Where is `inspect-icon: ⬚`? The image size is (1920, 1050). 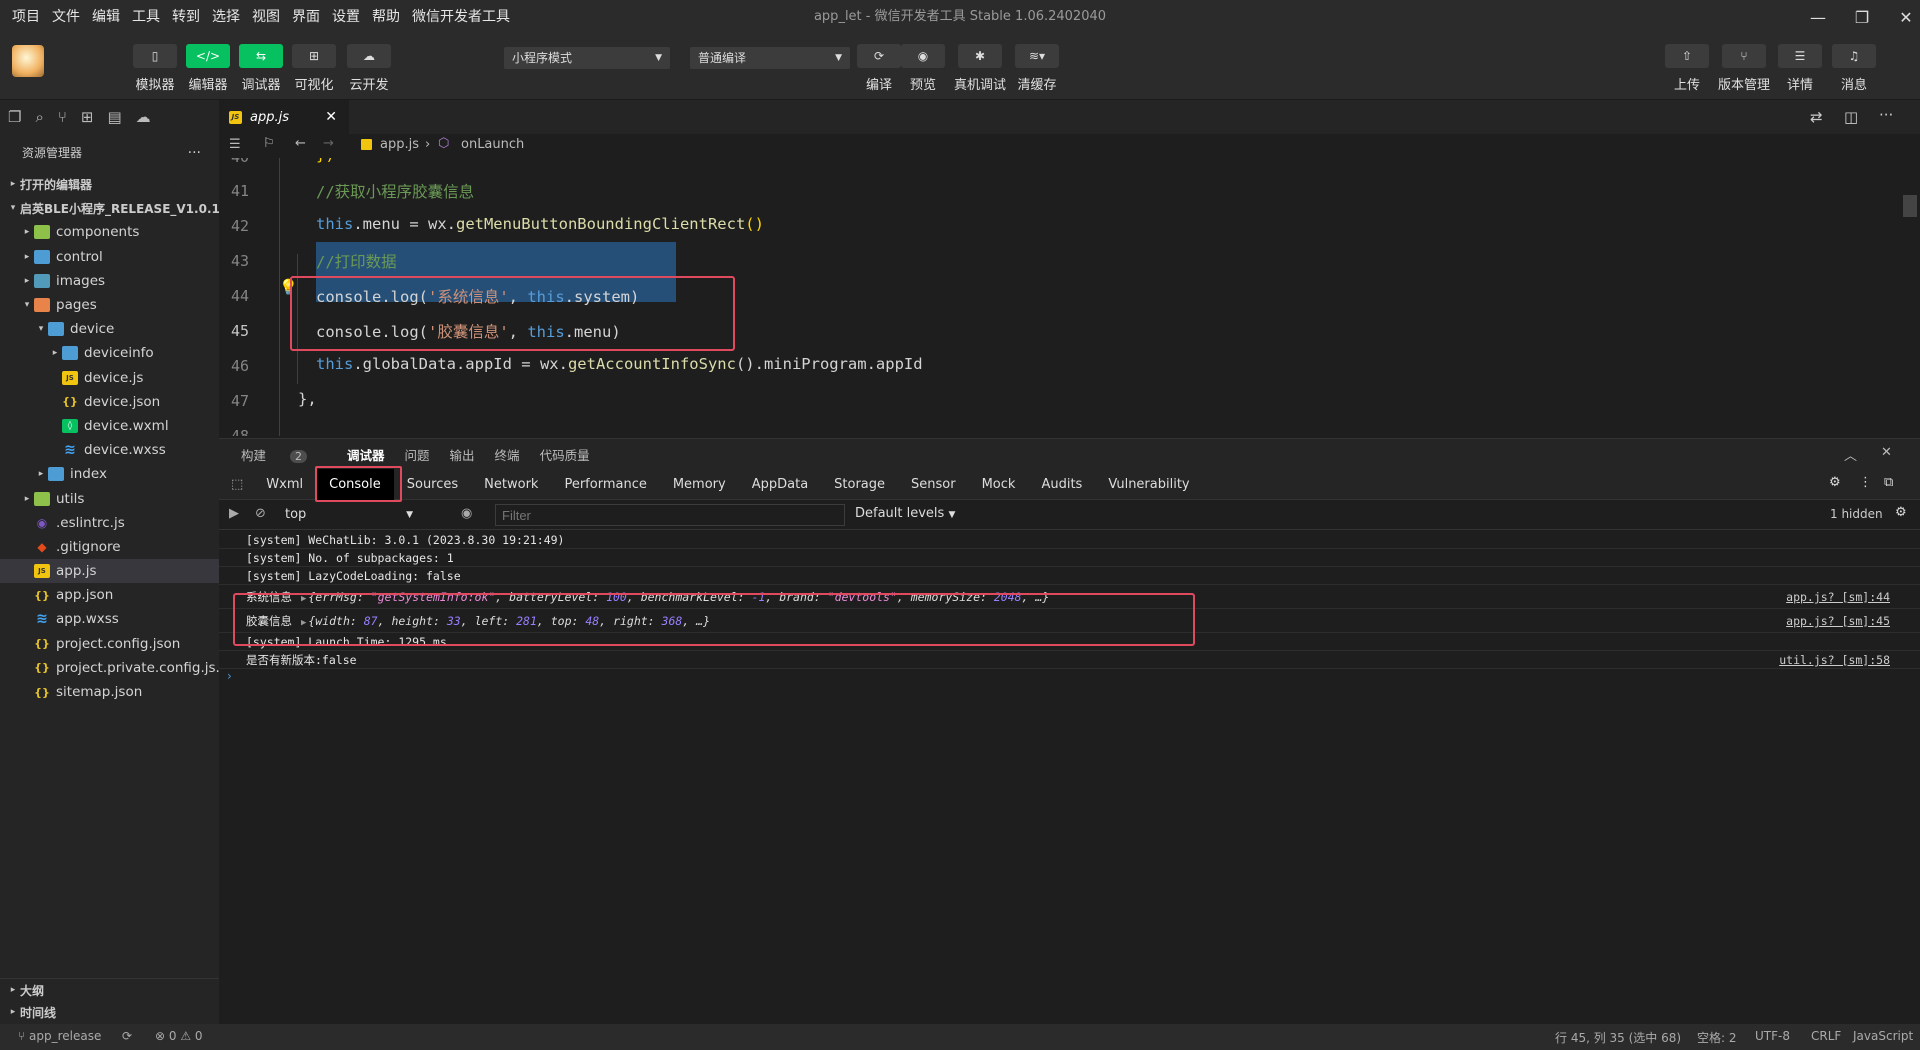 inspect-icon: ⬚ is located at coordinates (236, 484).